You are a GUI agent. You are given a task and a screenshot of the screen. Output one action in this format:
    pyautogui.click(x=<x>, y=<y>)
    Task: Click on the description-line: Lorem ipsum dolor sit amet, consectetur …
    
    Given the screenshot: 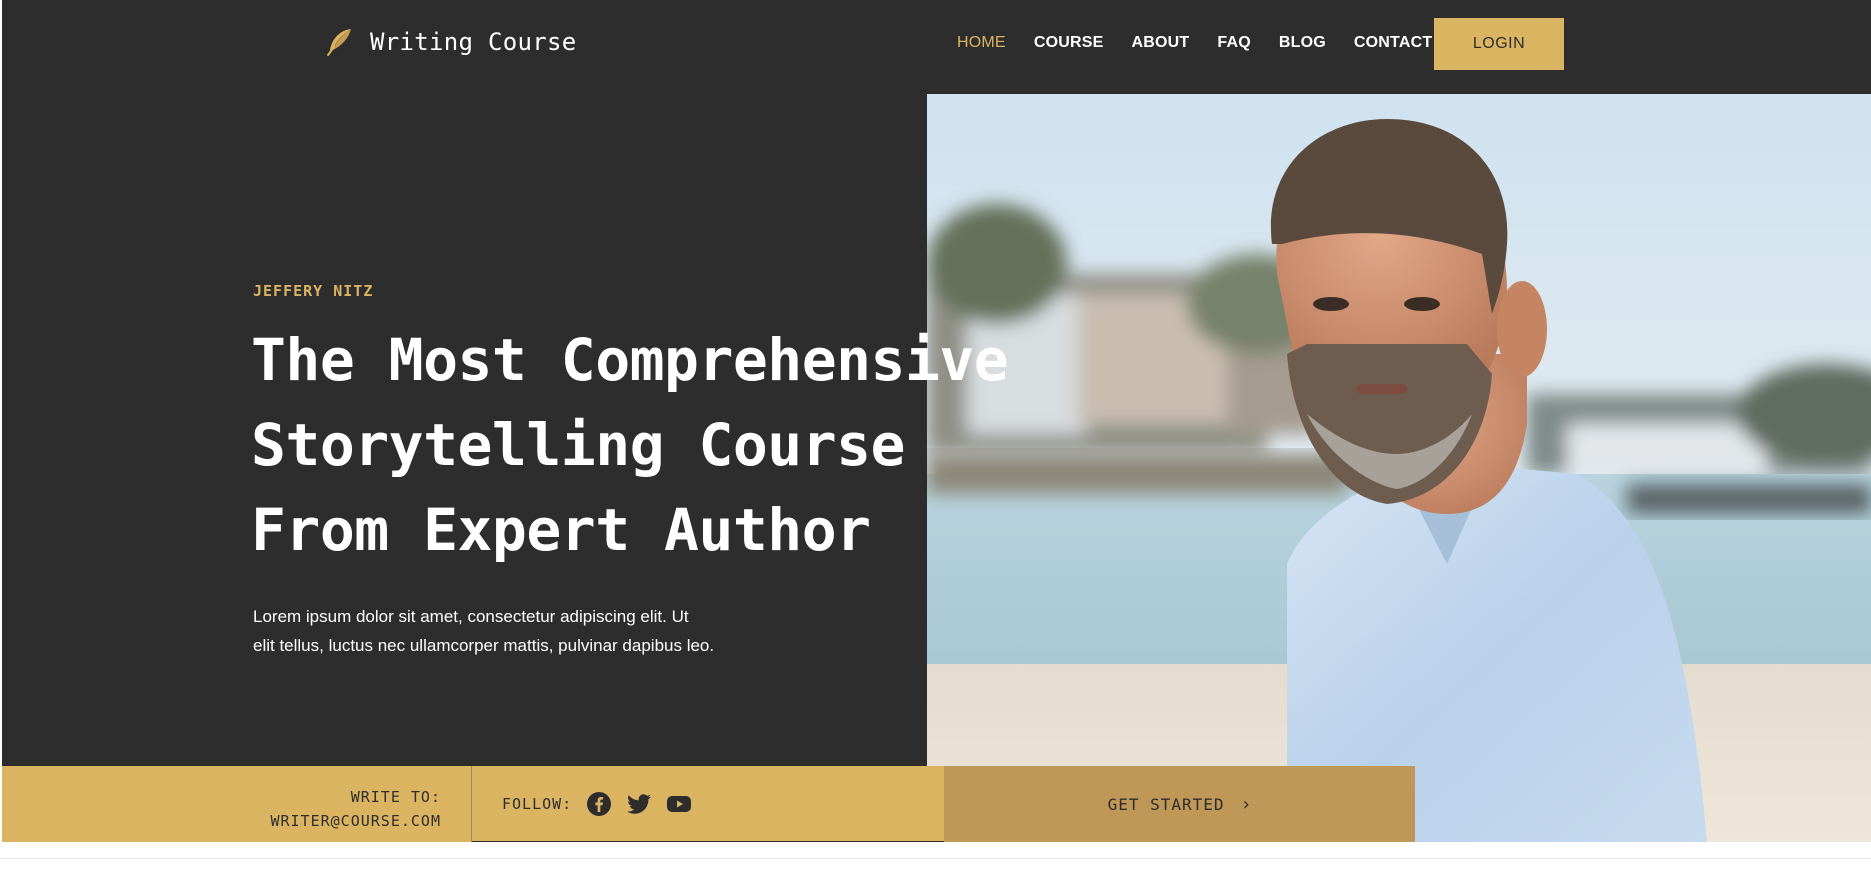 What is the action you would take?
    pyautogui.click(x=471, y=616)
    